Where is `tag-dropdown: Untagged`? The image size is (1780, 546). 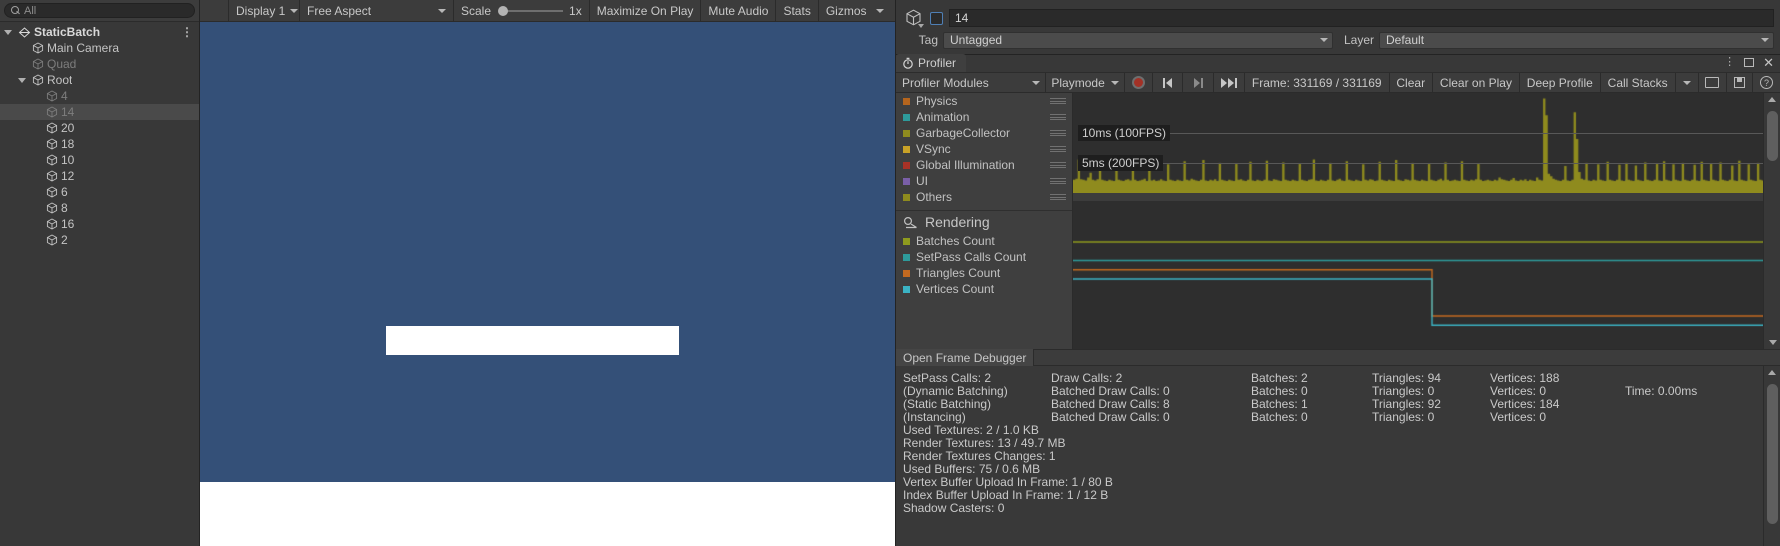 tag-dropdown: Untagged is located at coordinates (1138, 40).